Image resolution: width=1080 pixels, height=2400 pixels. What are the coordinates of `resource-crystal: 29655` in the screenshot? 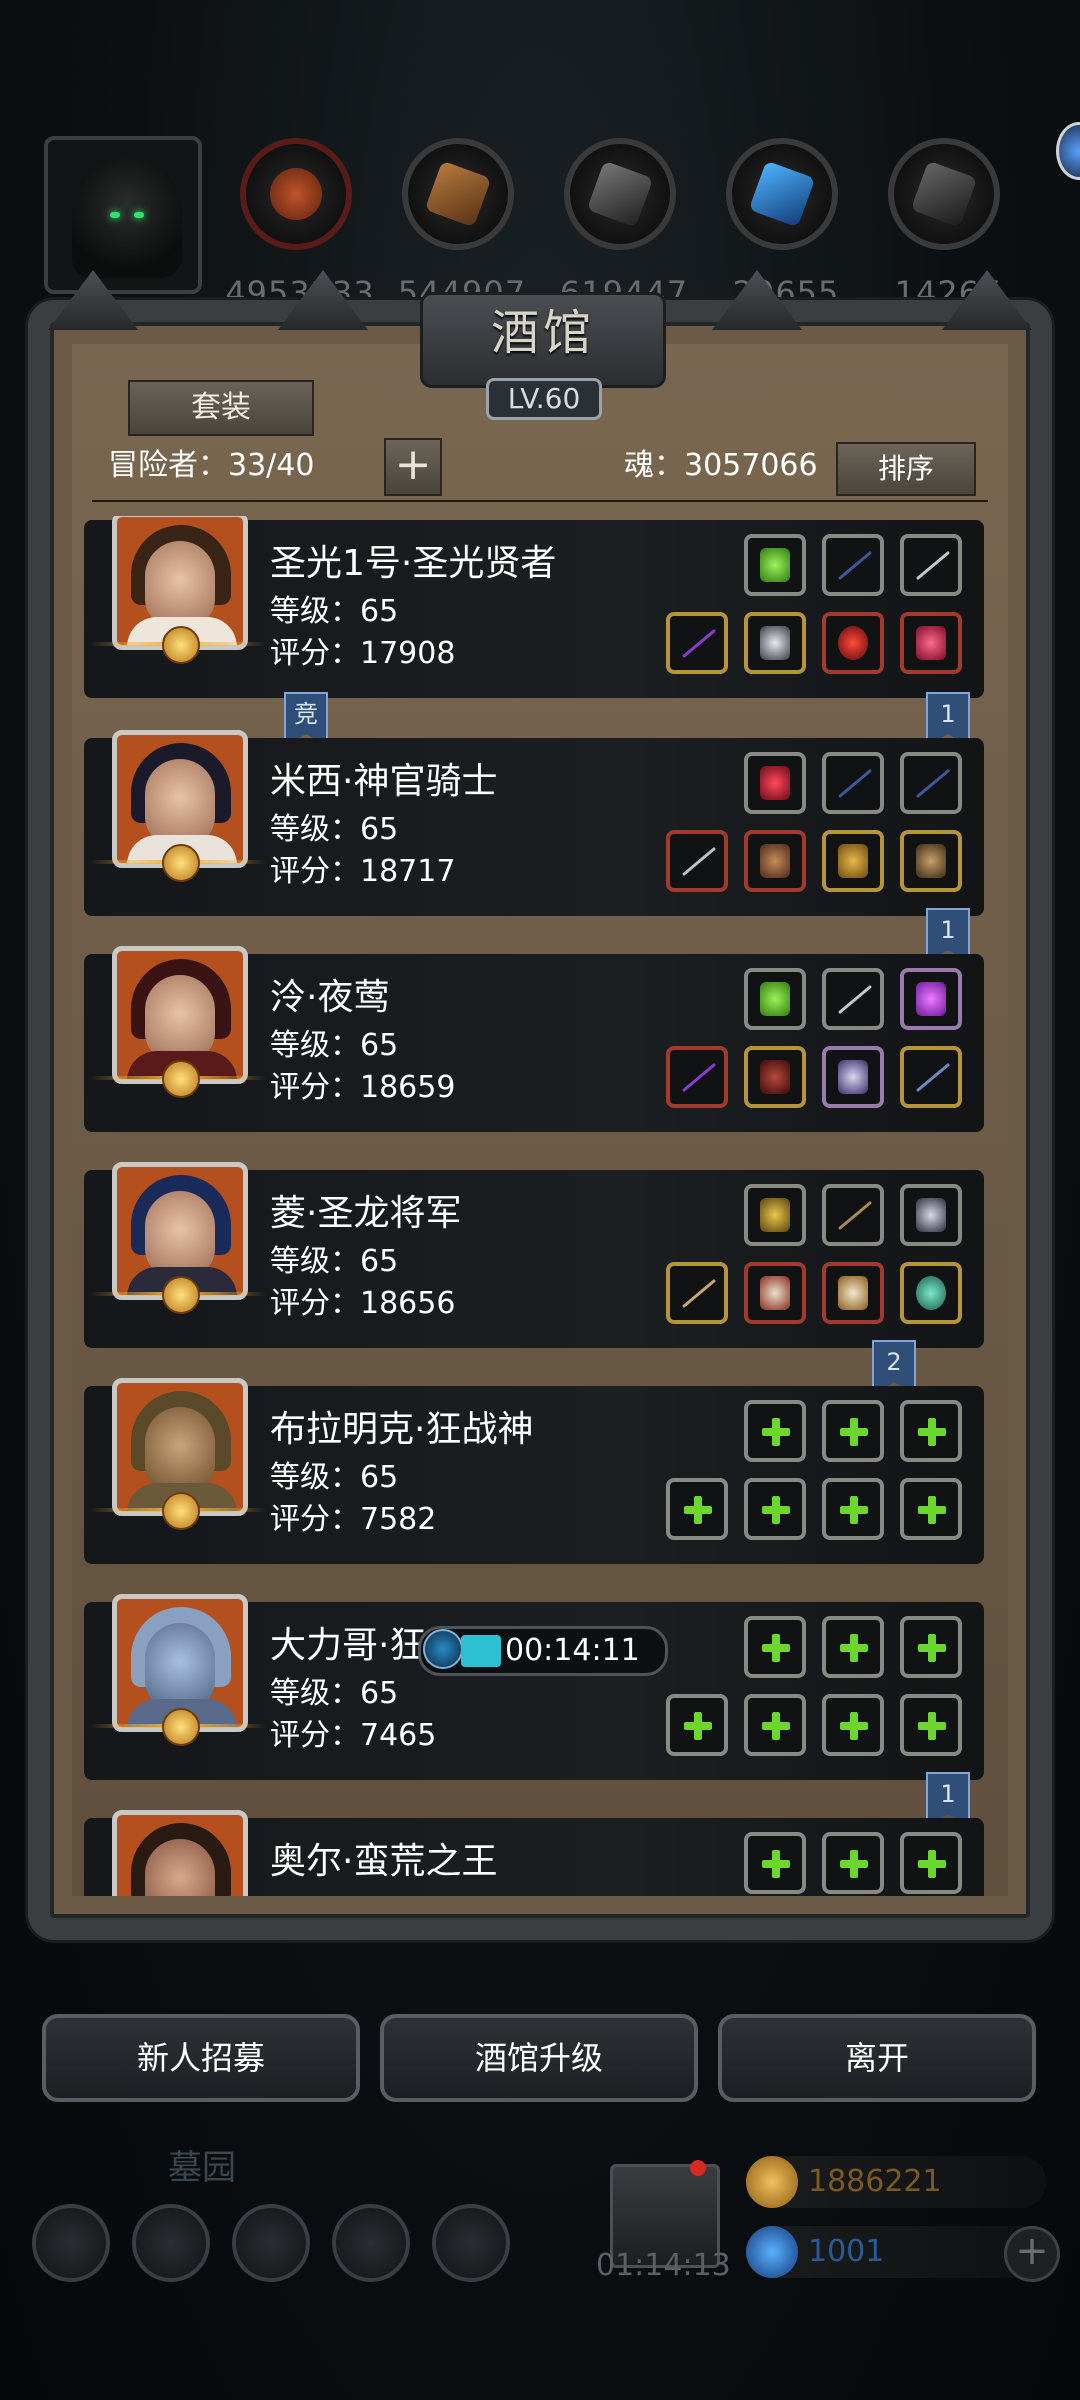 It's located at (785, 225).